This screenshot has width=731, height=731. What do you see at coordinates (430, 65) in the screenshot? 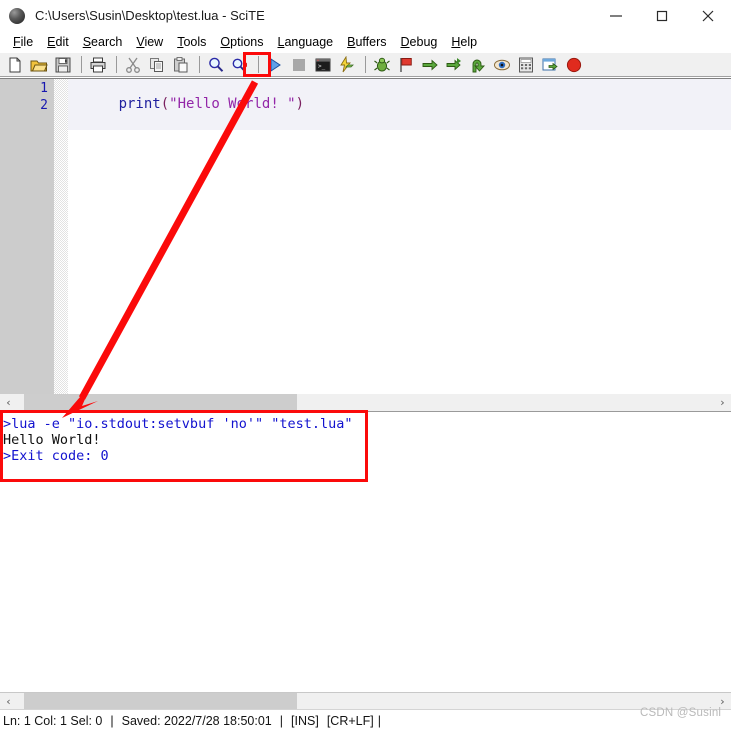
I see `step-over-icon` at bounding box center [430, 65].